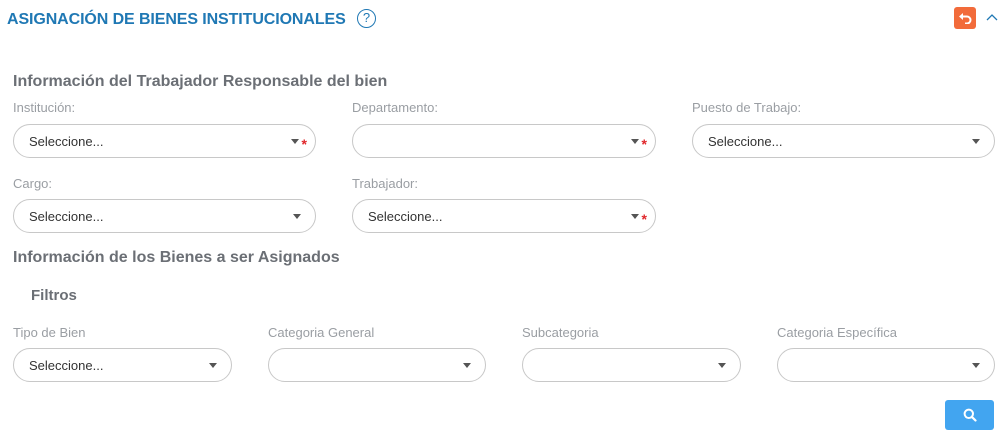  What do you see at coordinates (886, 365) in the screenshot?
I see `categoria-especifica-select` at bounding box center [886, 365].